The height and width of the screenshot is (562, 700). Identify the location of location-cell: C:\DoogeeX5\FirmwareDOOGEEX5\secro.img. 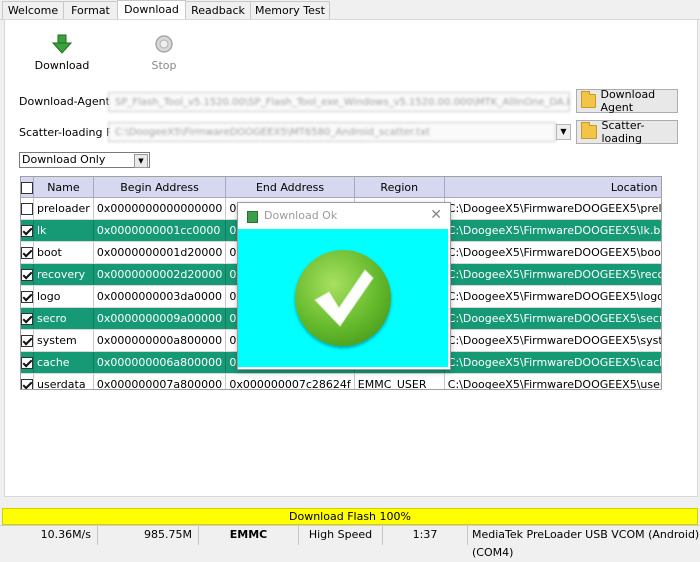
(552, 318).